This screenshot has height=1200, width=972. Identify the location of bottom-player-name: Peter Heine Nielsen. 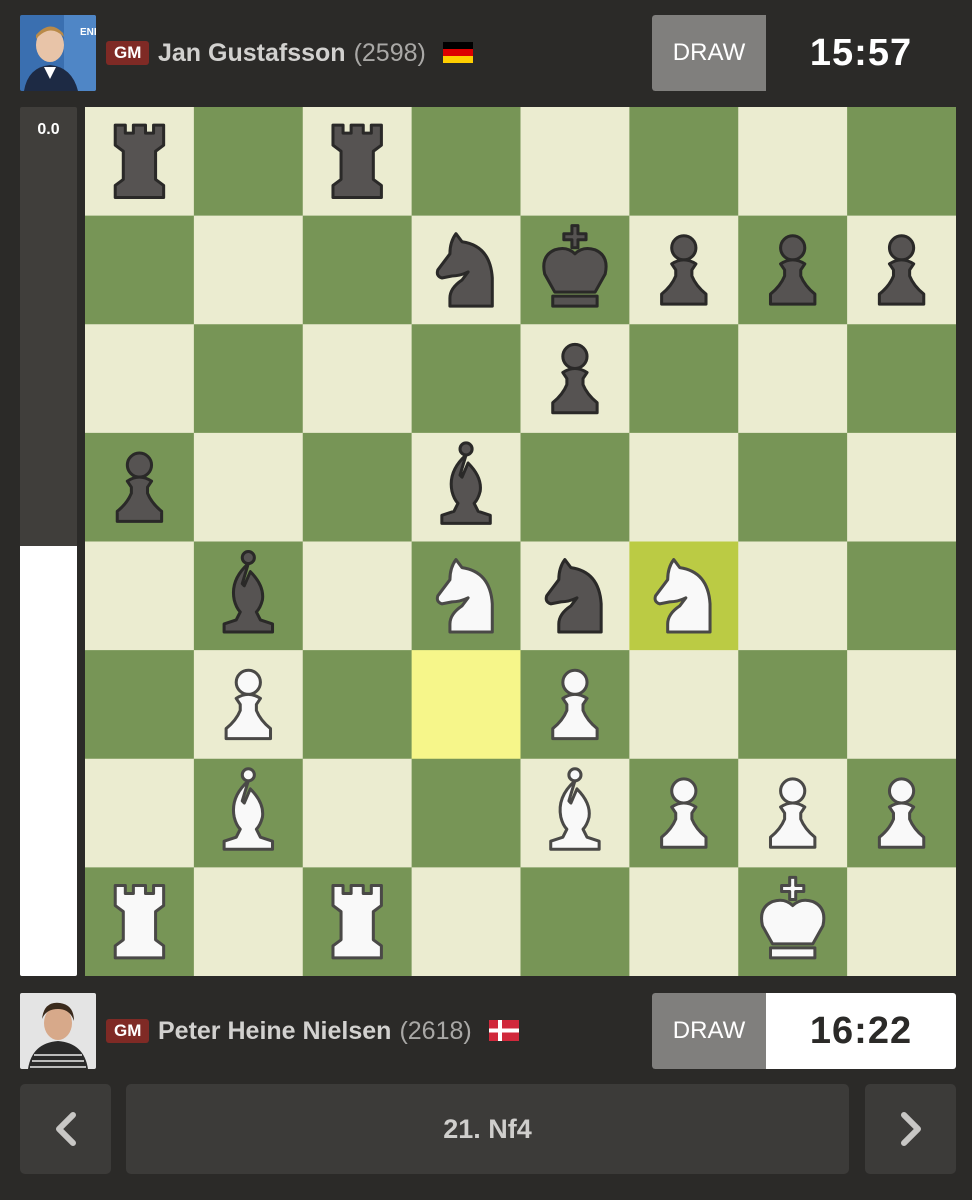
(274, 1031).